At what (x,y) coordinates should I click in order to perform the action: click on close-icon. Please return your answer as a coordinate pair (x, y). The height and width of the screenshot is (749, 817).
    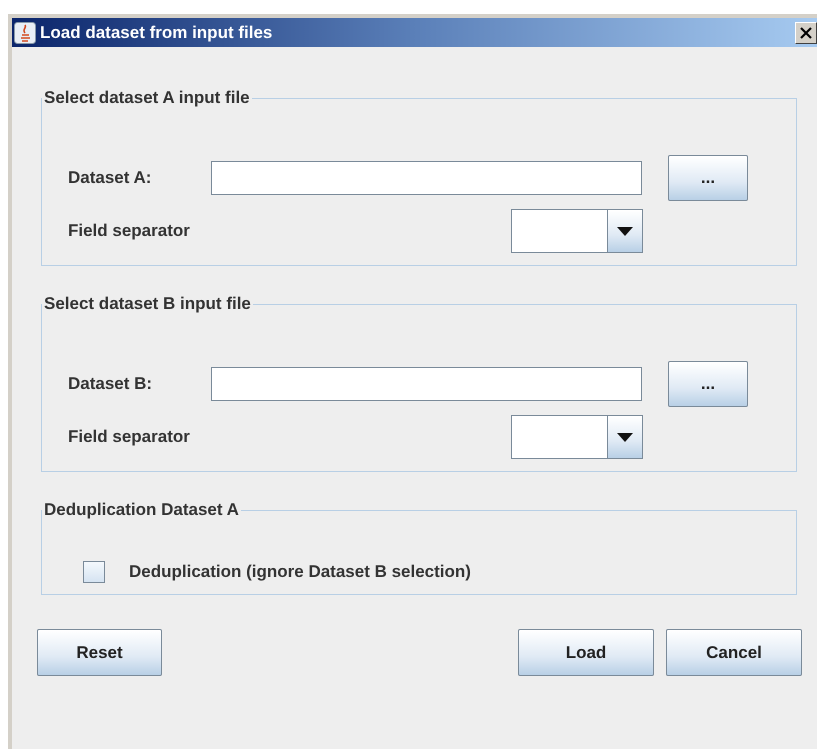
    Looking at the image, I should click on (806, 32).